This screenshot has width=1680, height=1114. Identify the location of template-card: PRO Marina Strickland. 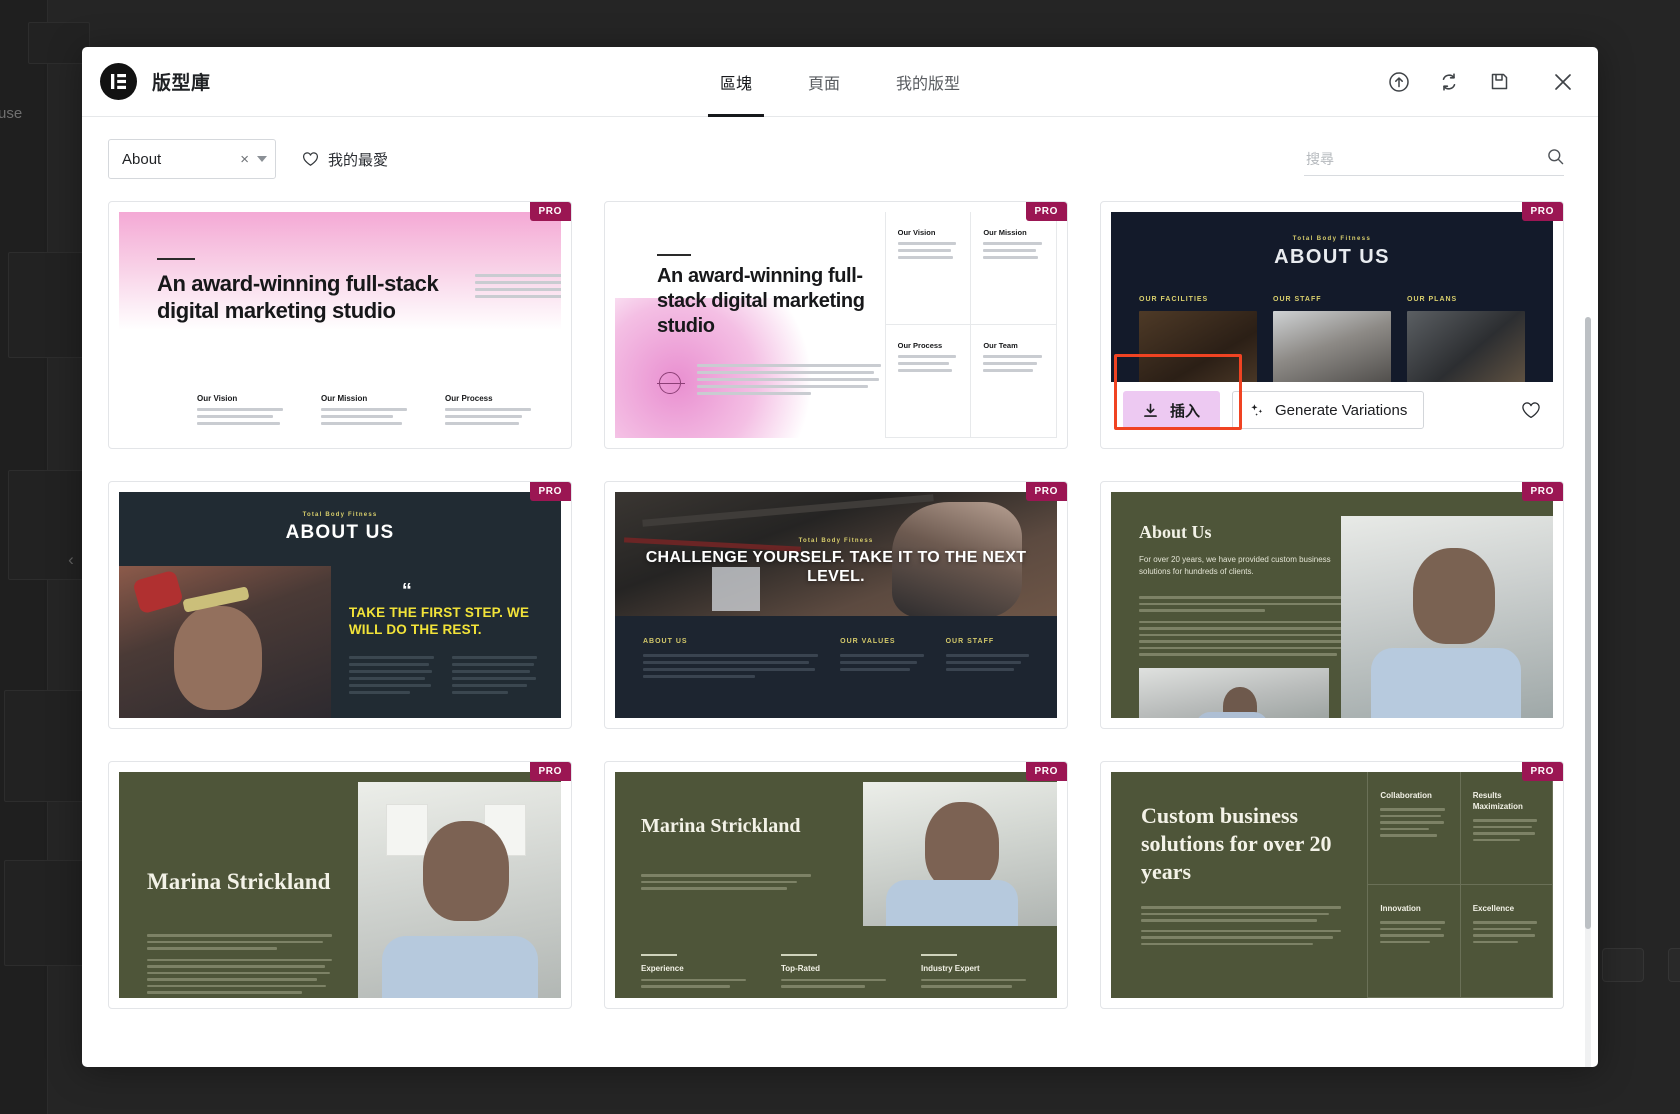
(340, 885).